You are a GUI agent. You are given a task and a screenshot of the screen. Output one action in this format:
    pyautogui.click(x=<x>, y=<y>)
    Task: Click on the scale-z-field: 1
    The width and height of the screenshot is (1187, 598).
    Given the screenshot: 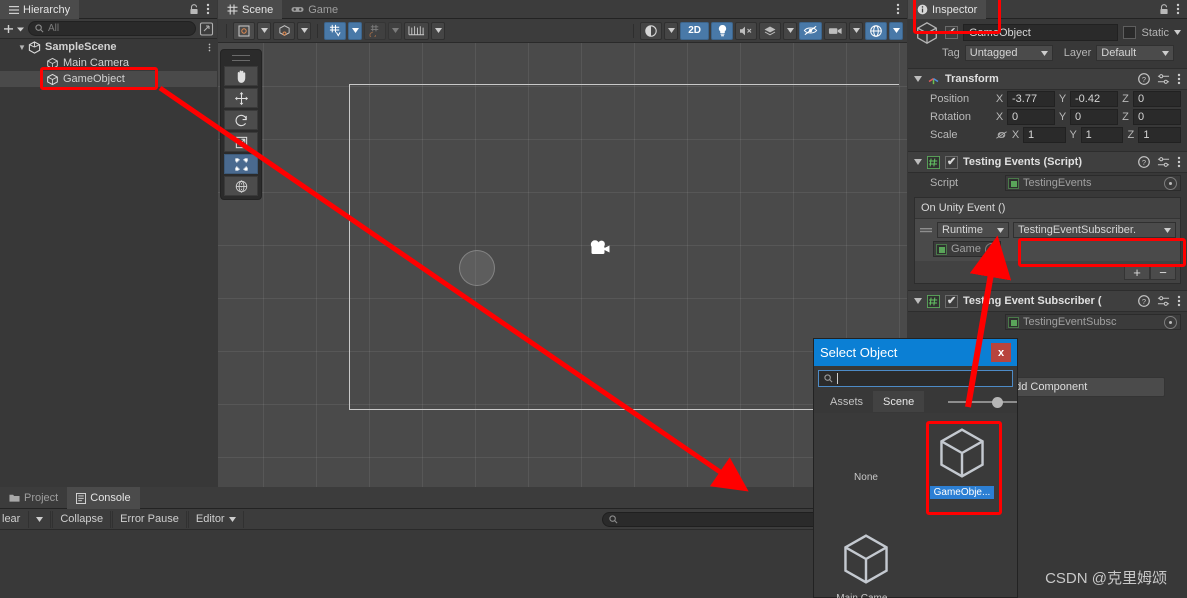 What is the action you would take?
    pyautogui.click(x=1160, y=135)
    